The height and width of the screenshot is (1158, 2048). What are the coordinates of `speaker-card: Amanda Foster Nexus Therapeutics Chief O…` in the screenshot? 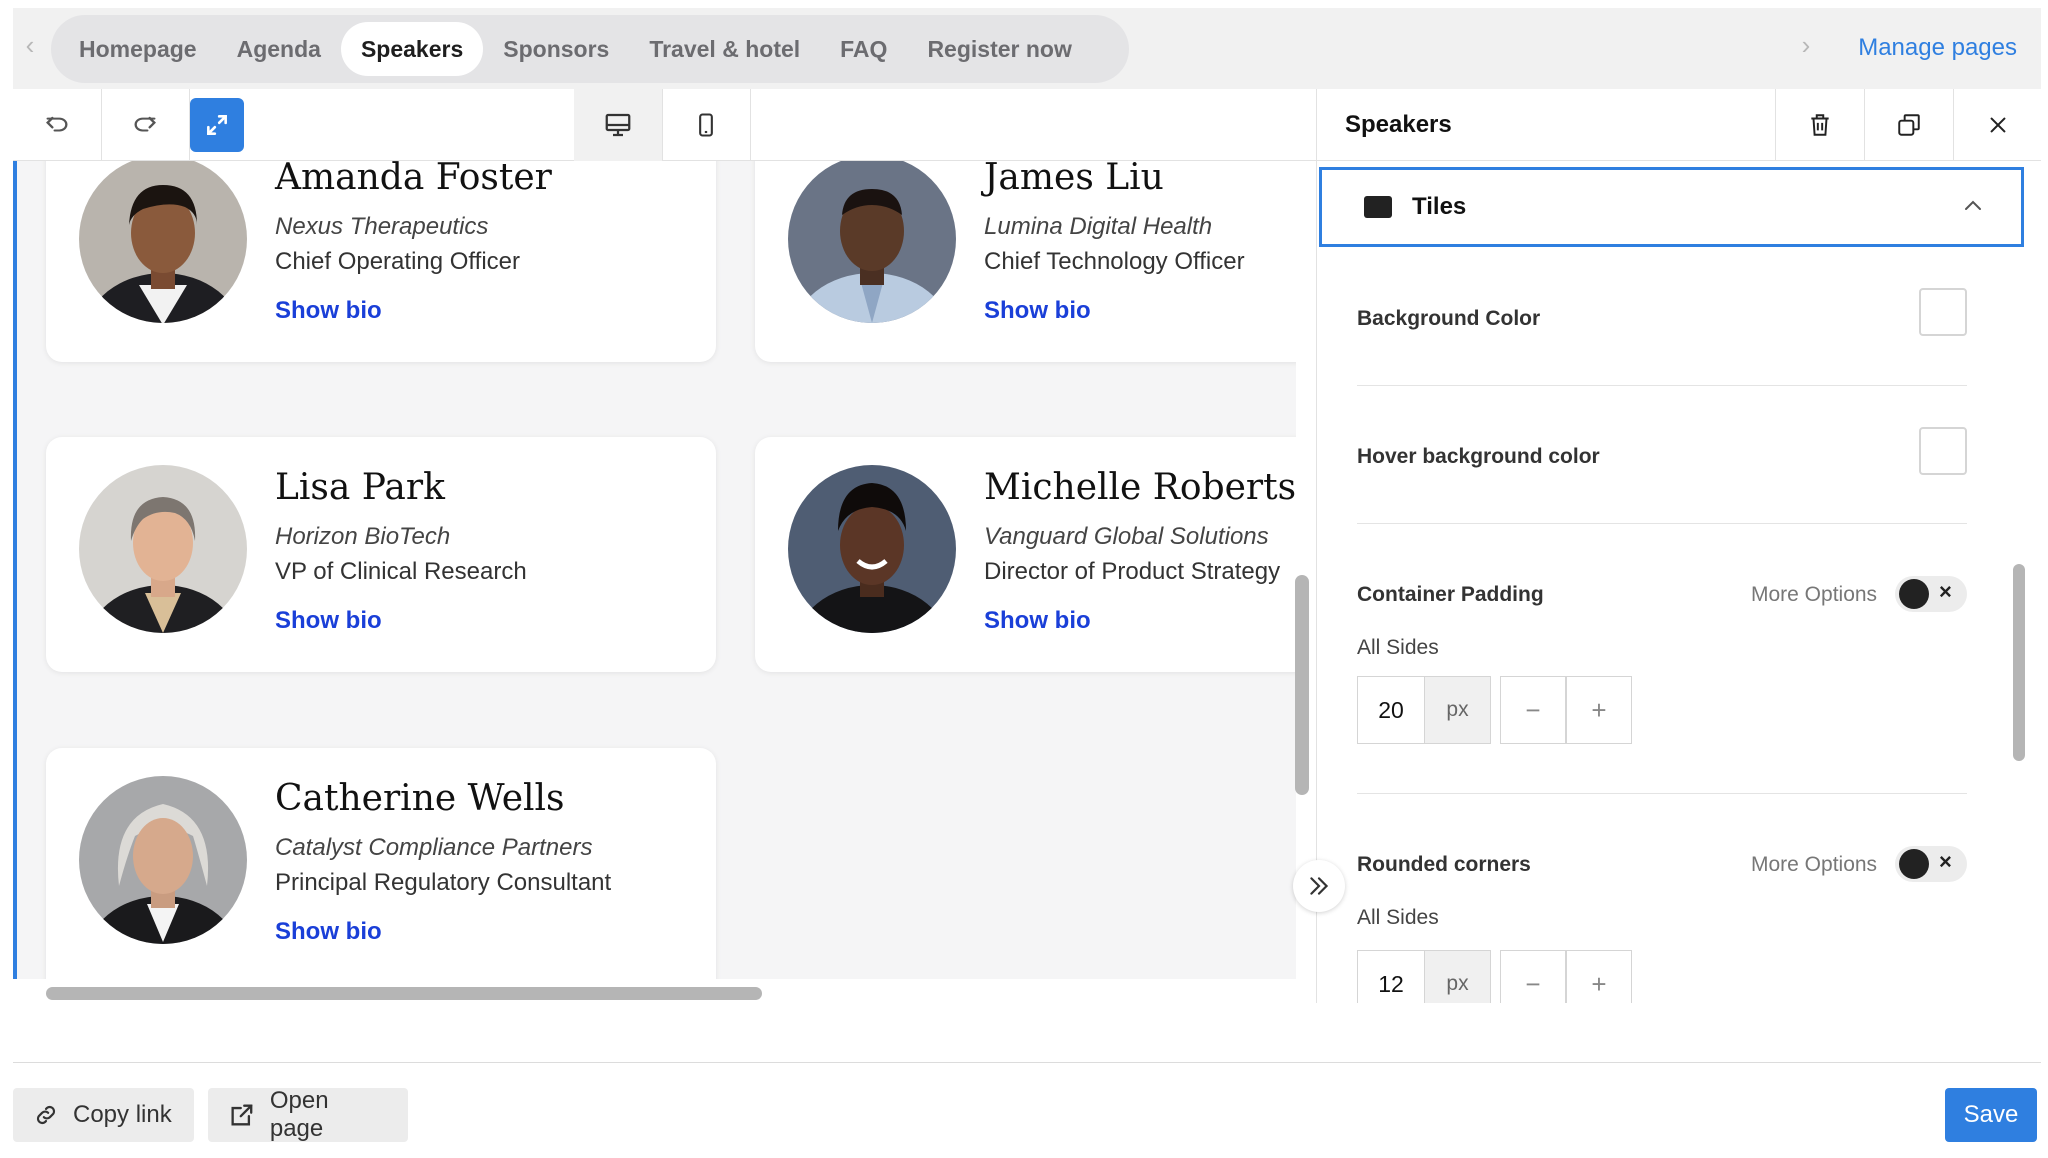 It's located at (381, 261).